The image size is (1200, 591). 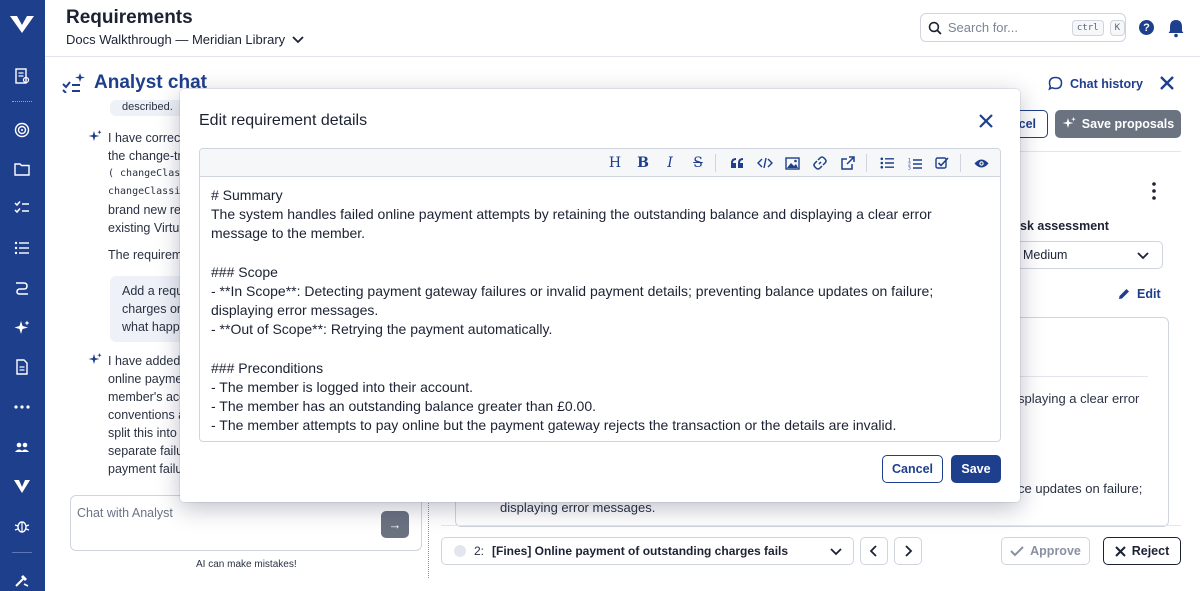 What do you see at coordinates (22, 208) in the screenshot?
I see `checklist-icon` at bounding box center [22, 208].